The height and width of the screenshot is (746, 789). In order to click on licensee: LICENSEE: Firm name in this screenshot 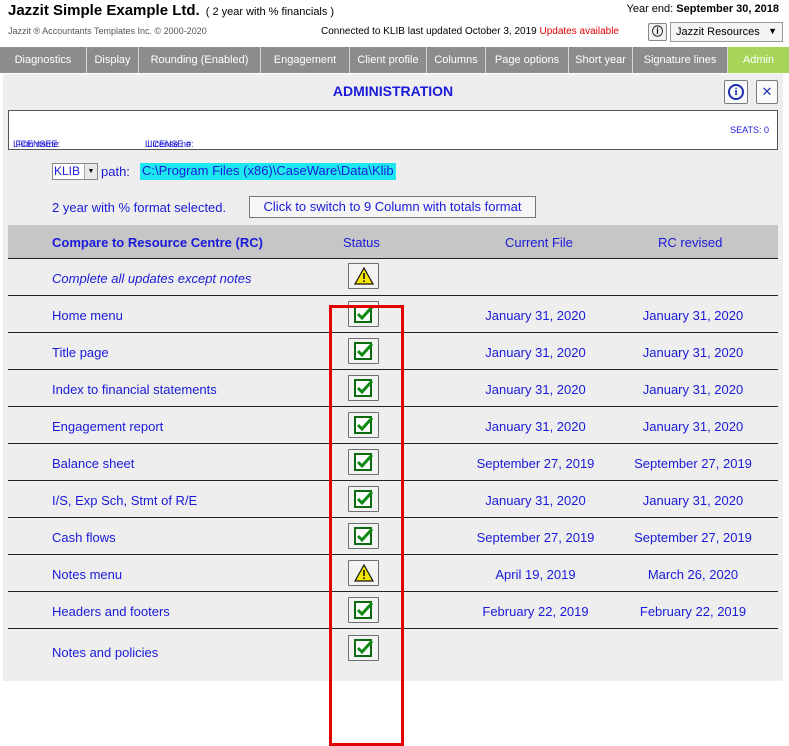, I will do `click(36, 137)`.